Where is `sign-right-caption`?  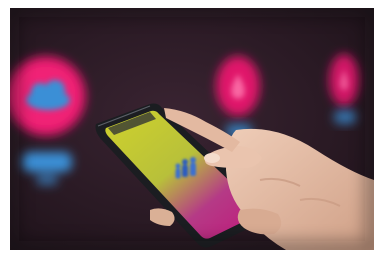 sign-right-caption is located at coordinates (345, 117).